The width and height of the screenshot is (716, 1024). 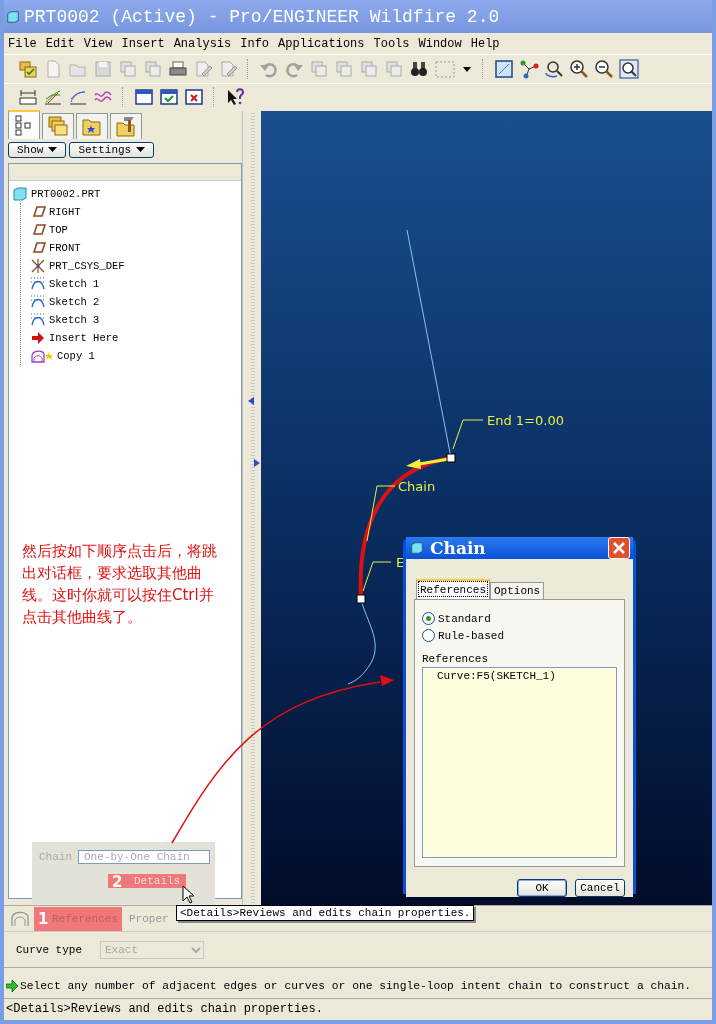 I want to click on spin-center-icon, so click(x=554, y=69).